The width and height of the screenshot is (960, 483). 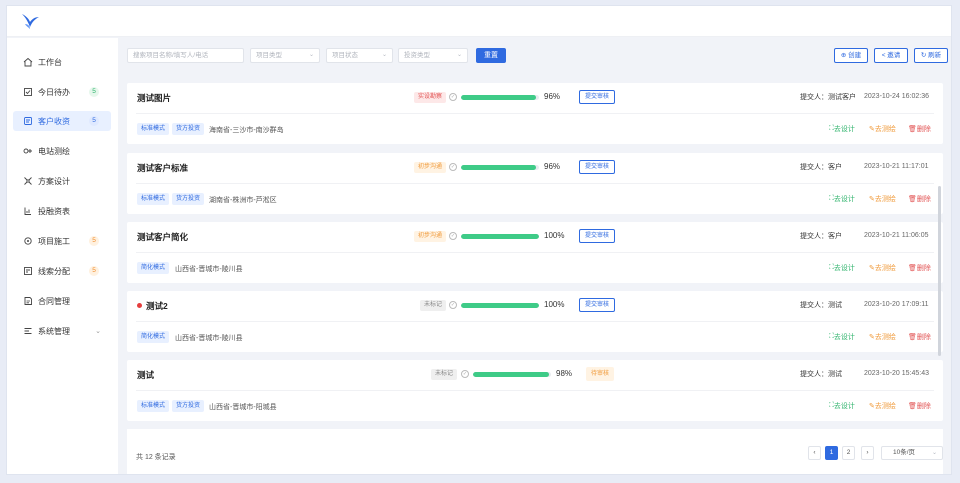 I want to click on todo-icon, so click(x=28, y=92).